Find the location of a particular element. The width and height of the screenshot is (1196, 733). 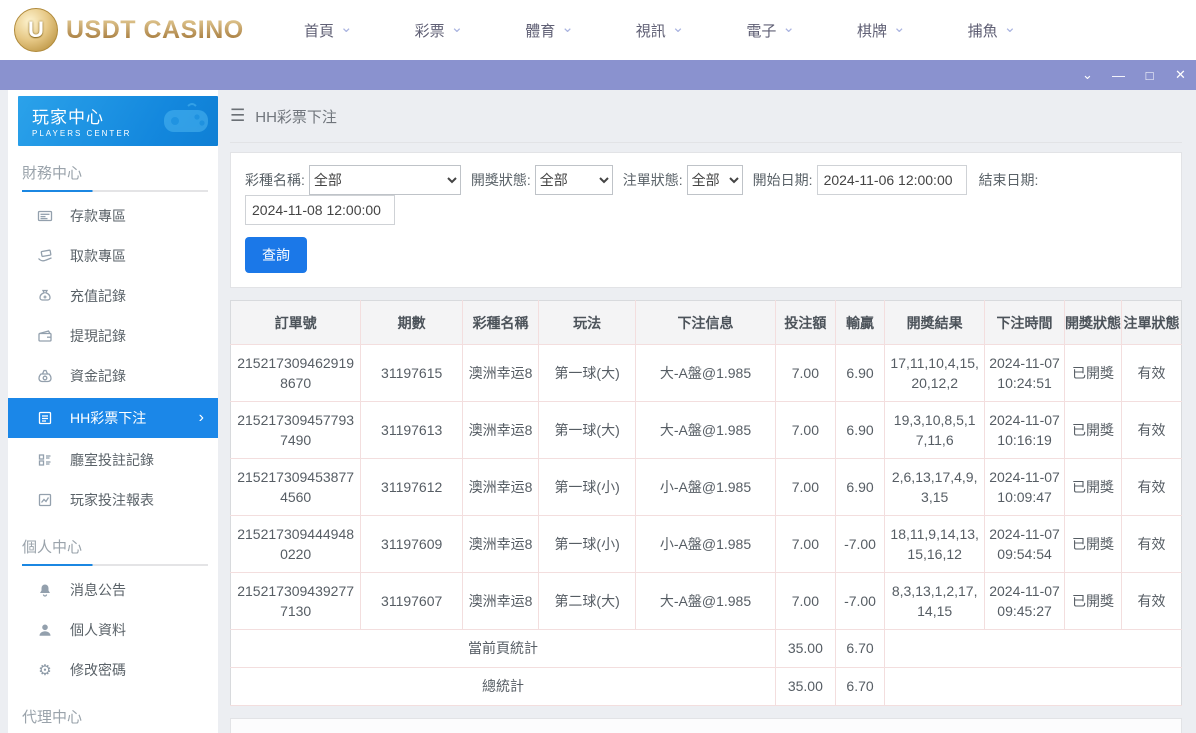

sidebar-item-label: 個人資料 is located at coordinates (98, 630).